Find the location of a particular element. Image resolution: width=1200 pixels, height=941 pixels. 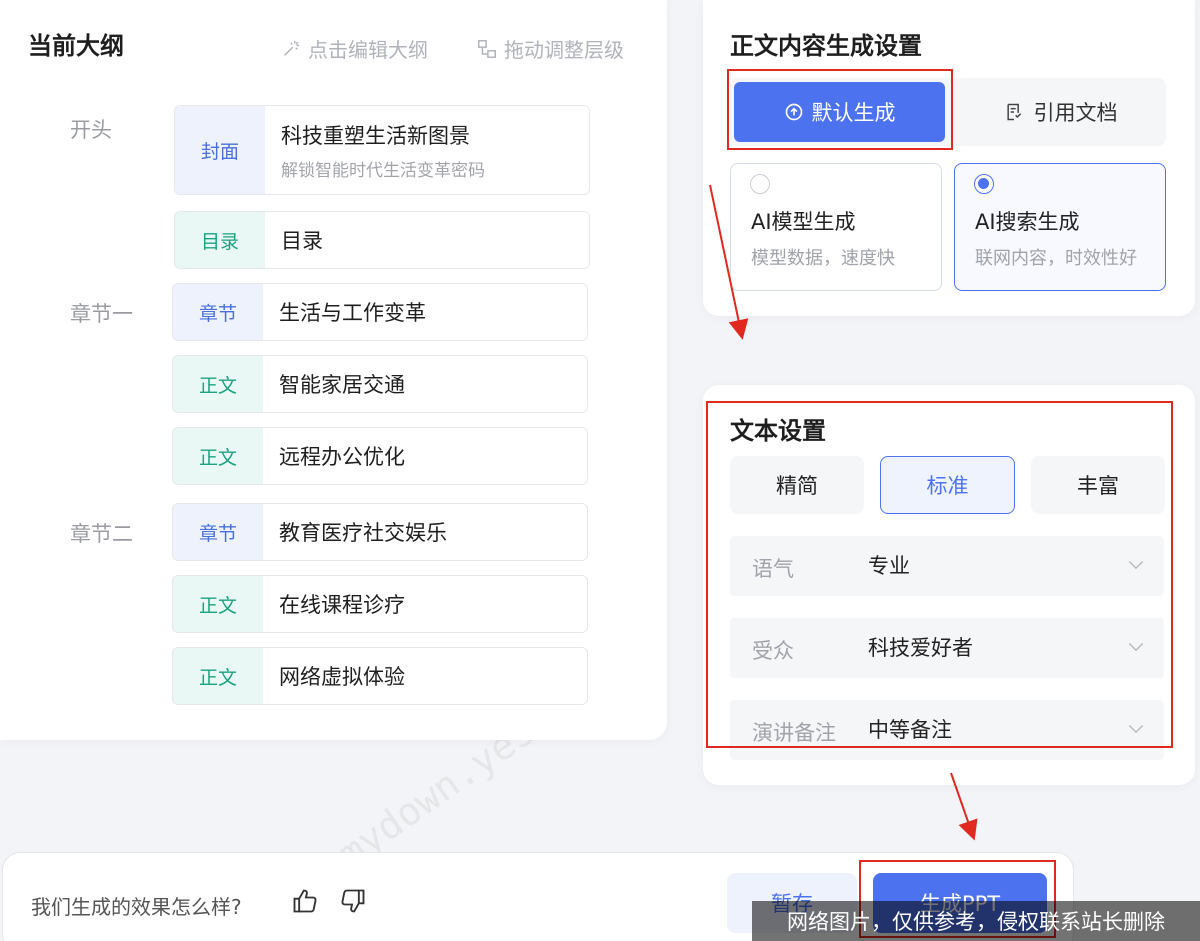

outline-title: 当前大纲 is located at coordinates (76, 46).